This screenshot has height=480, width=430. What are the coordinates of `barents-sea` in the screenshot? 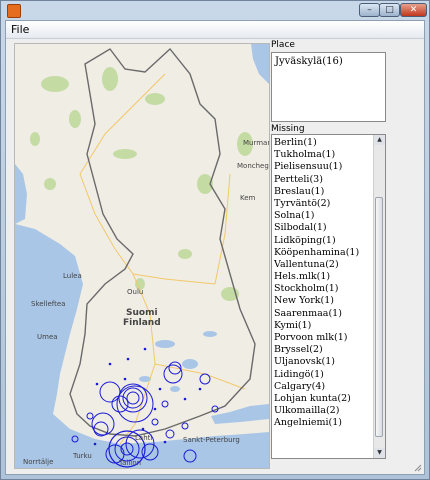 It's located at (260, 64).